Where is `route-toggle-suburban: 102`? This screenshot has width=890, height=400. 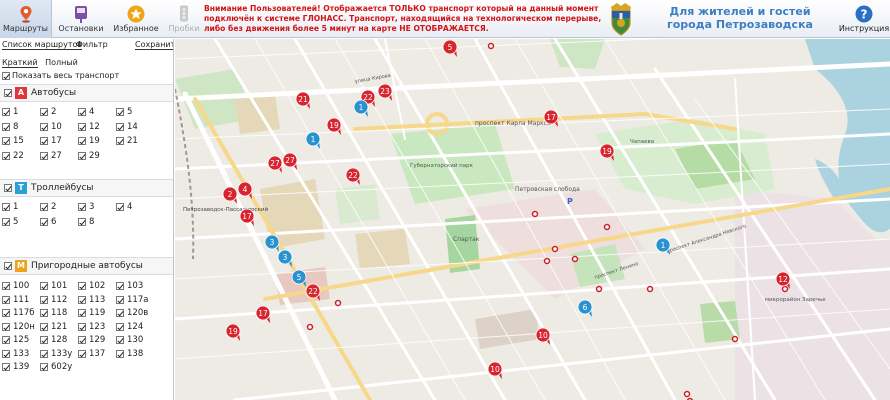 route-toggle-suburban: 102 is located at coordinates (91, 286).